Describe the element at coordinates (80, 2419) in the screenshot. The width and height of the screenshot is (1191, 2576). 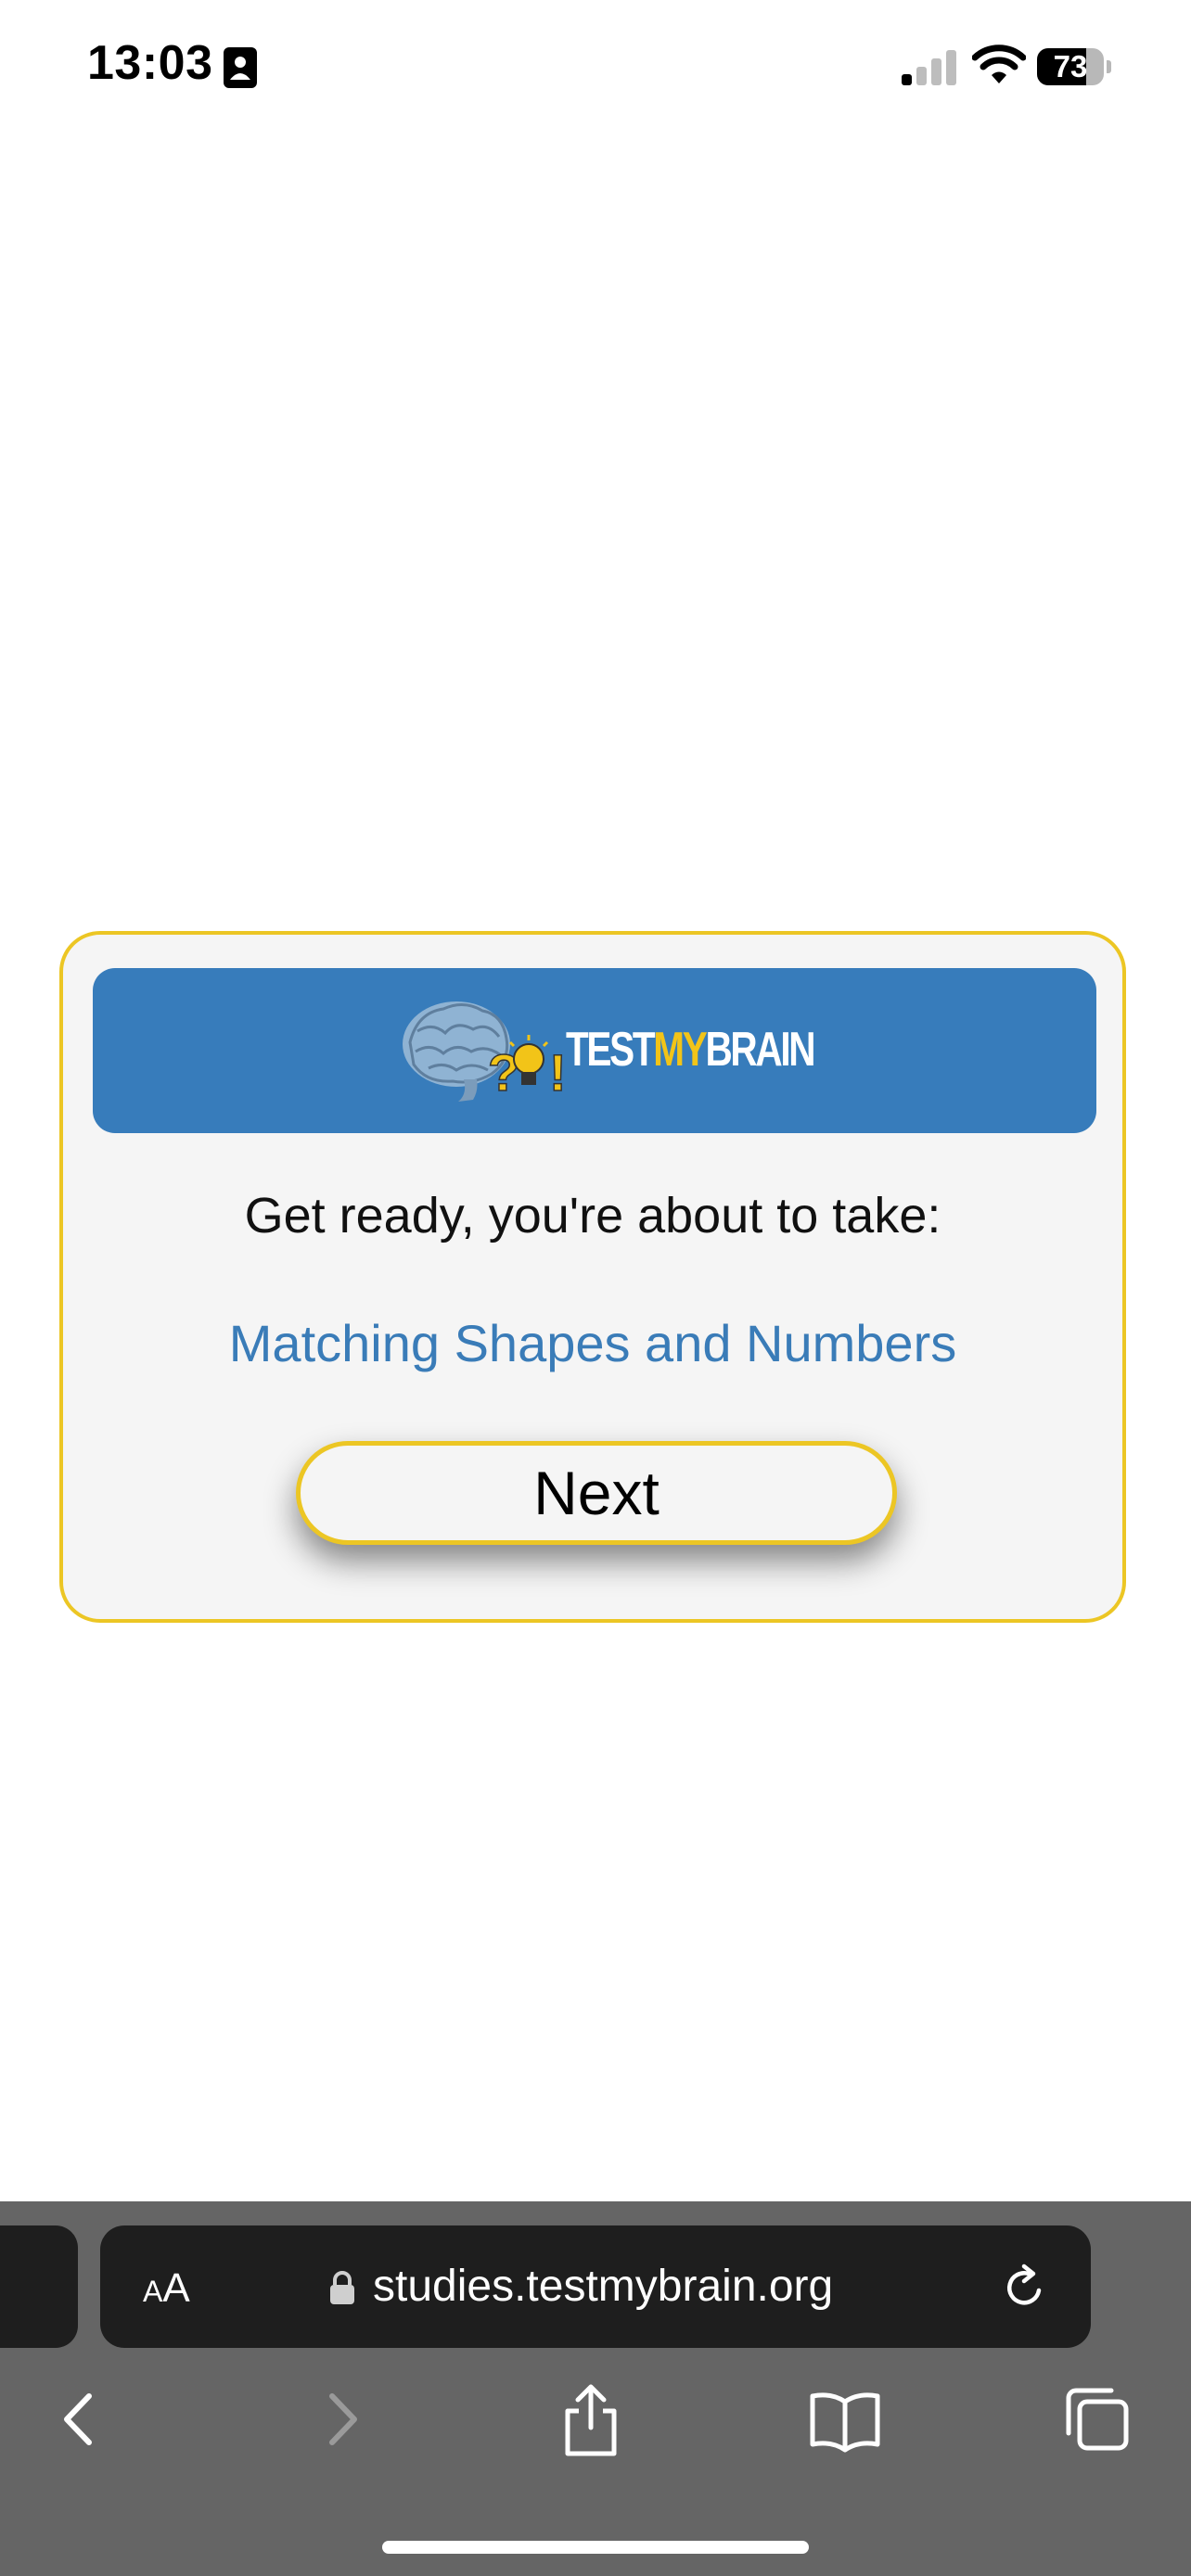
I see `back-icon` at that location.